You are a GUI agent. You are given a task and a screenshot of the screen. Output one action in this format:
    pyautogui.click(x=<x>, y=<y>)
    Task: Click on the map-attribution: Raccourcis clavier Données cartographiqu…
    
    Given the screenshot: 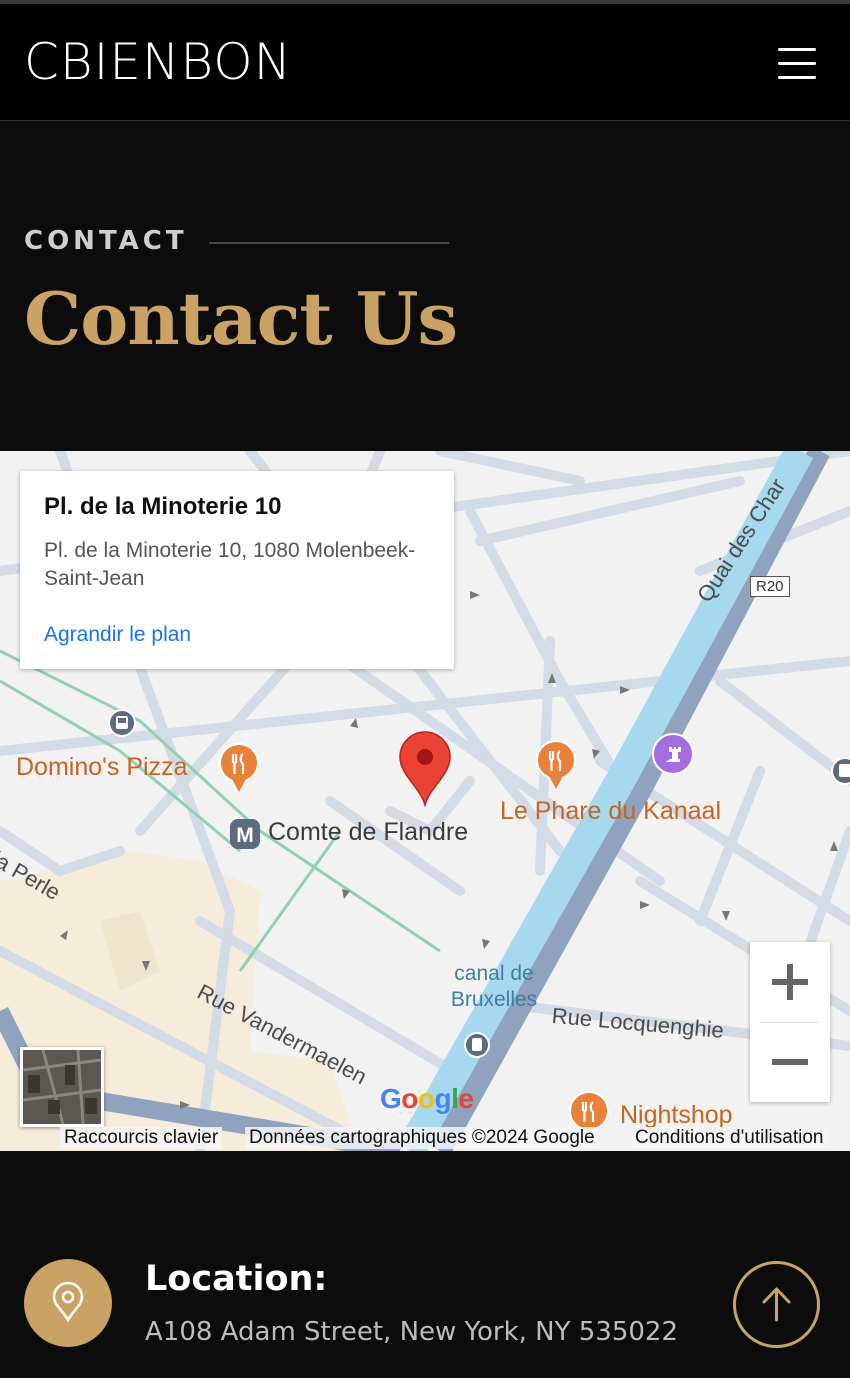 What is the action you would take?
    pyautogui.click(x=425, y=1138)
    